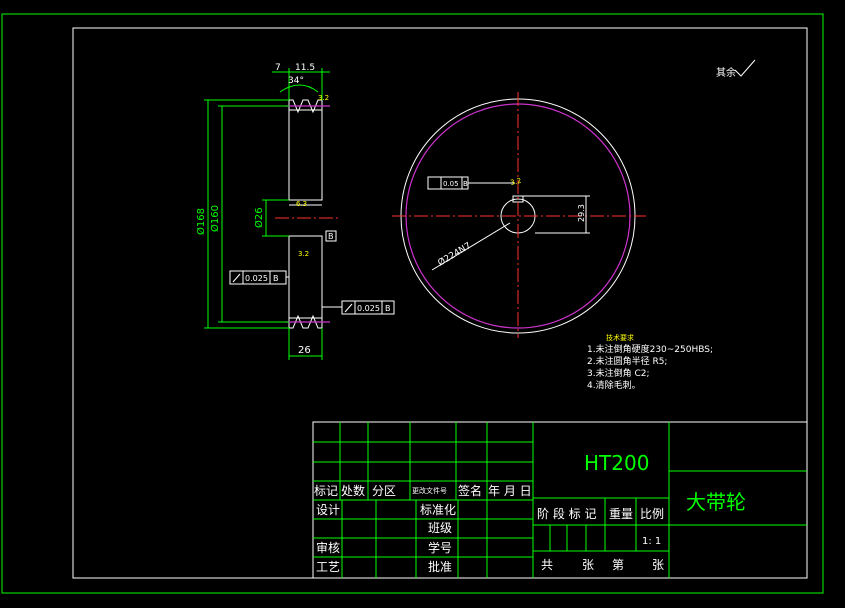  What do you see at coordinates (384, 491) in the screenshot?
I see `rev-header-3: 分区` at bounding box center [384, 491].